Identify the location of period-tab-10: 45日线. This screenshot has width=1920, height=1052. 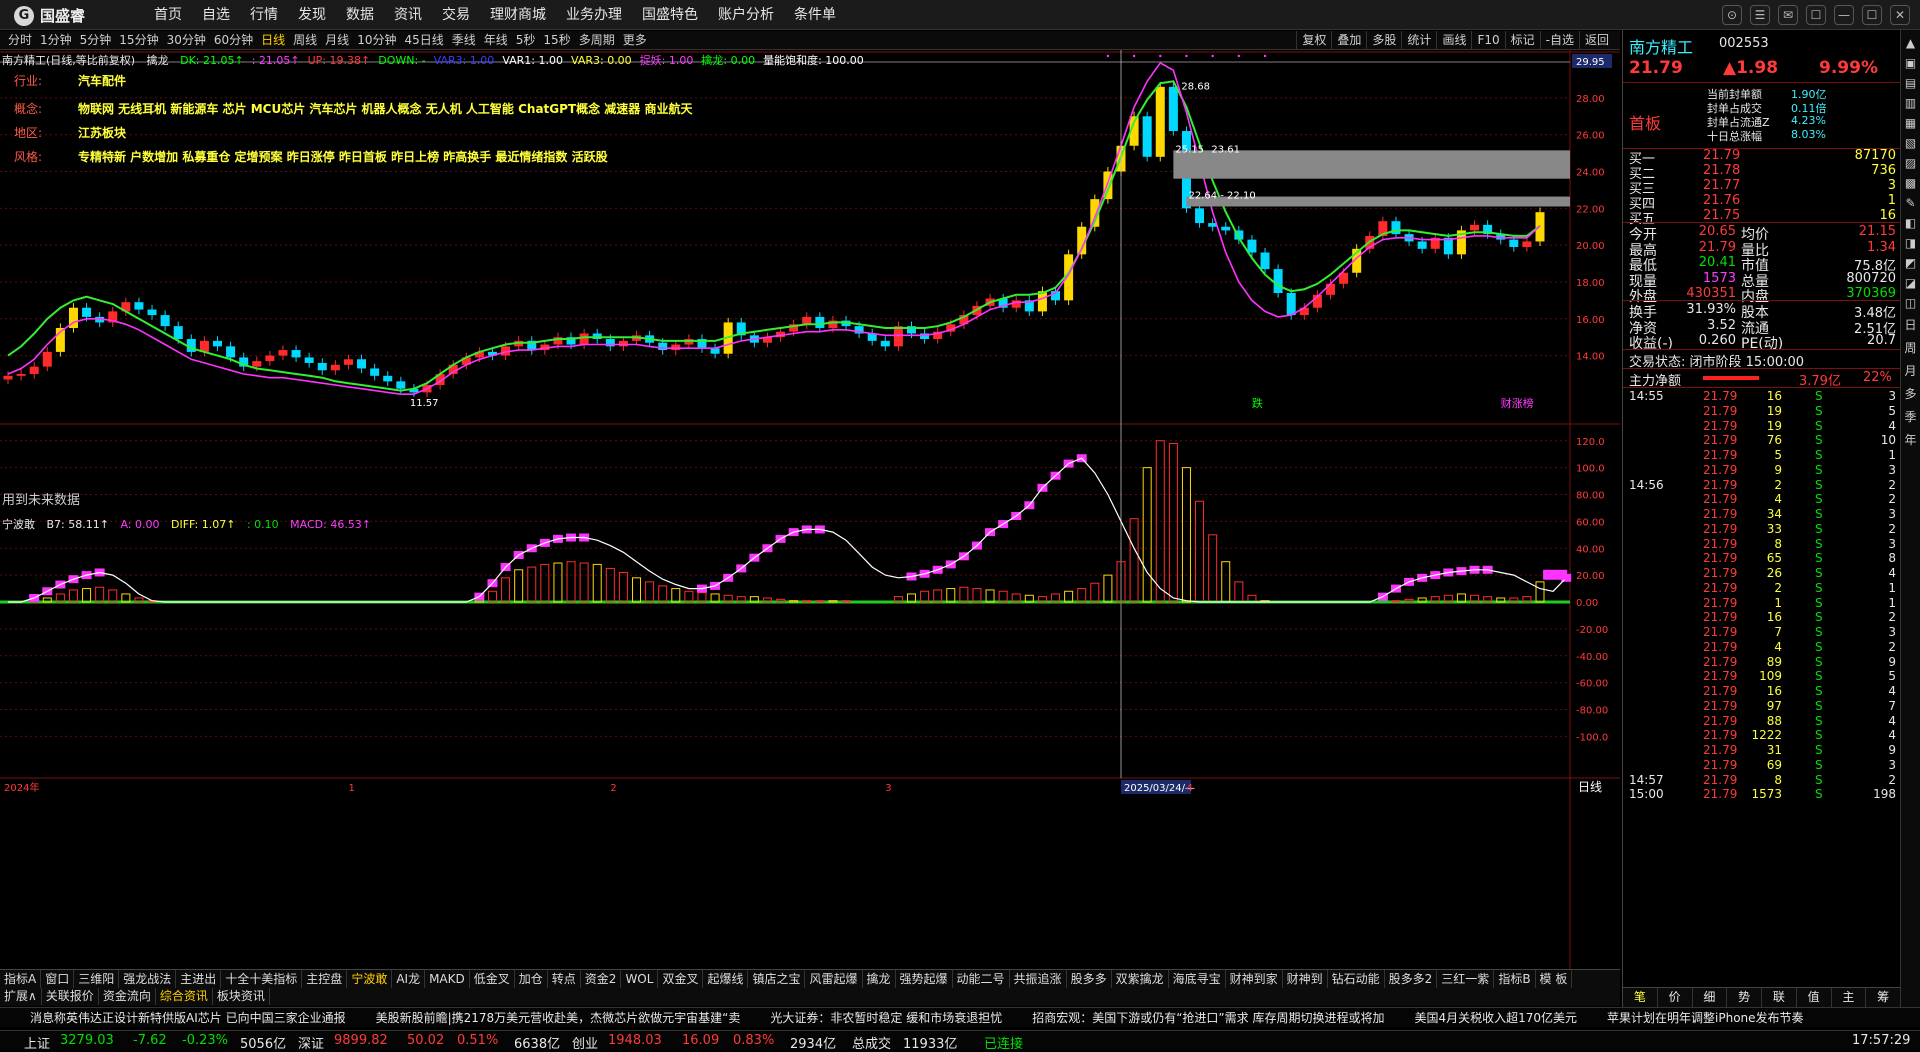
(423, 40).